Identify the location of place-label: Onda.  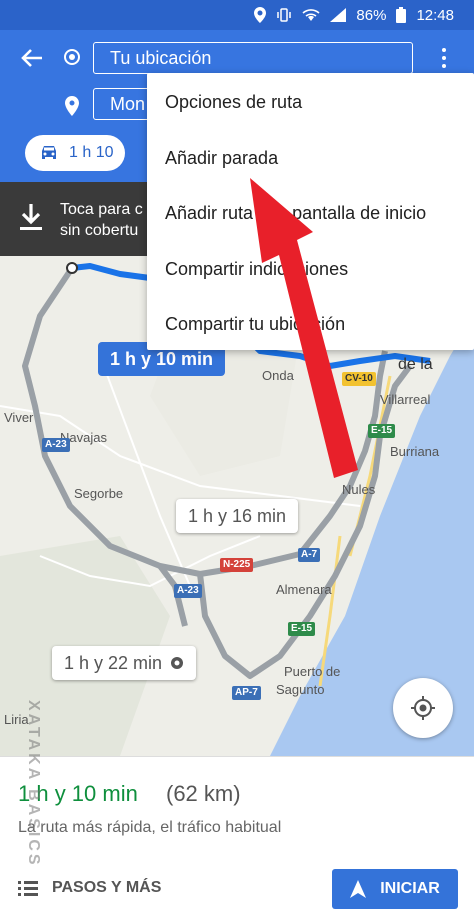
(278, 375).